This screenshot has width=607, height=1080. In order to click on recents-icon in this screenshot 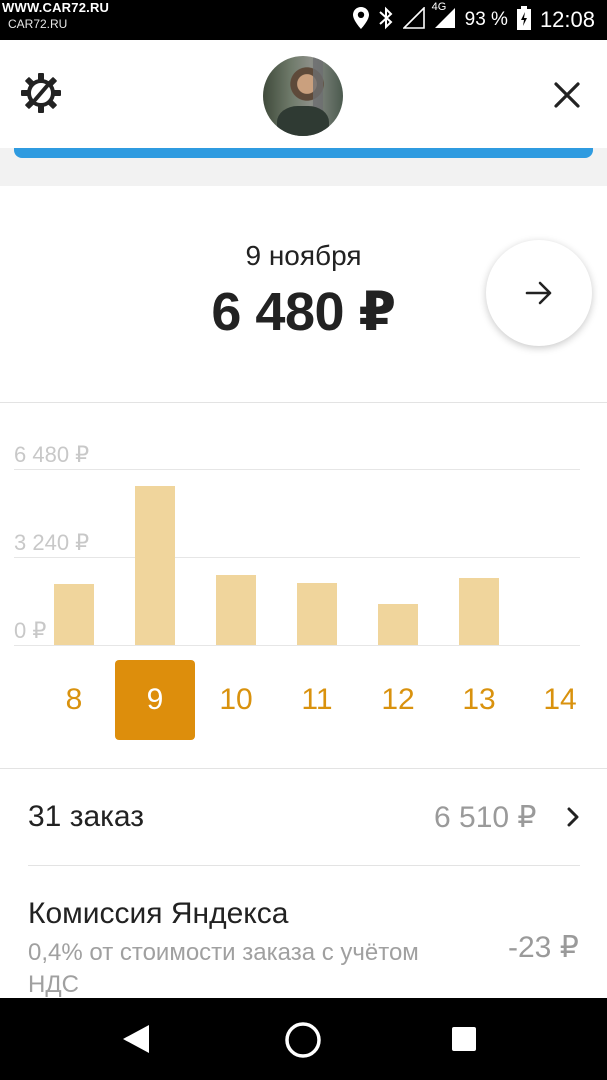, I will do `click(464, 1041)`.